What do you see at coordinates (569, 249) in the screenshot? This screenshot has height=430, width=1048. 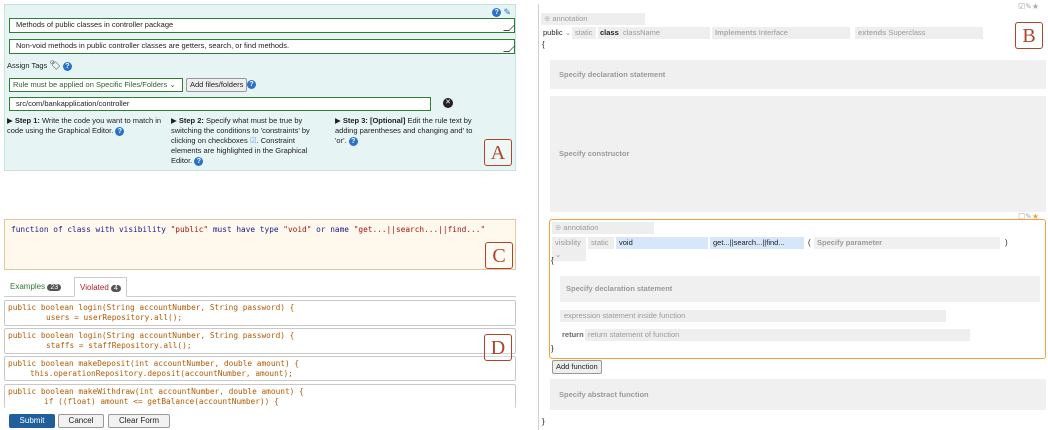 I see `function-visibility-select: visibility ⌄` at bounding box center [569, 249].